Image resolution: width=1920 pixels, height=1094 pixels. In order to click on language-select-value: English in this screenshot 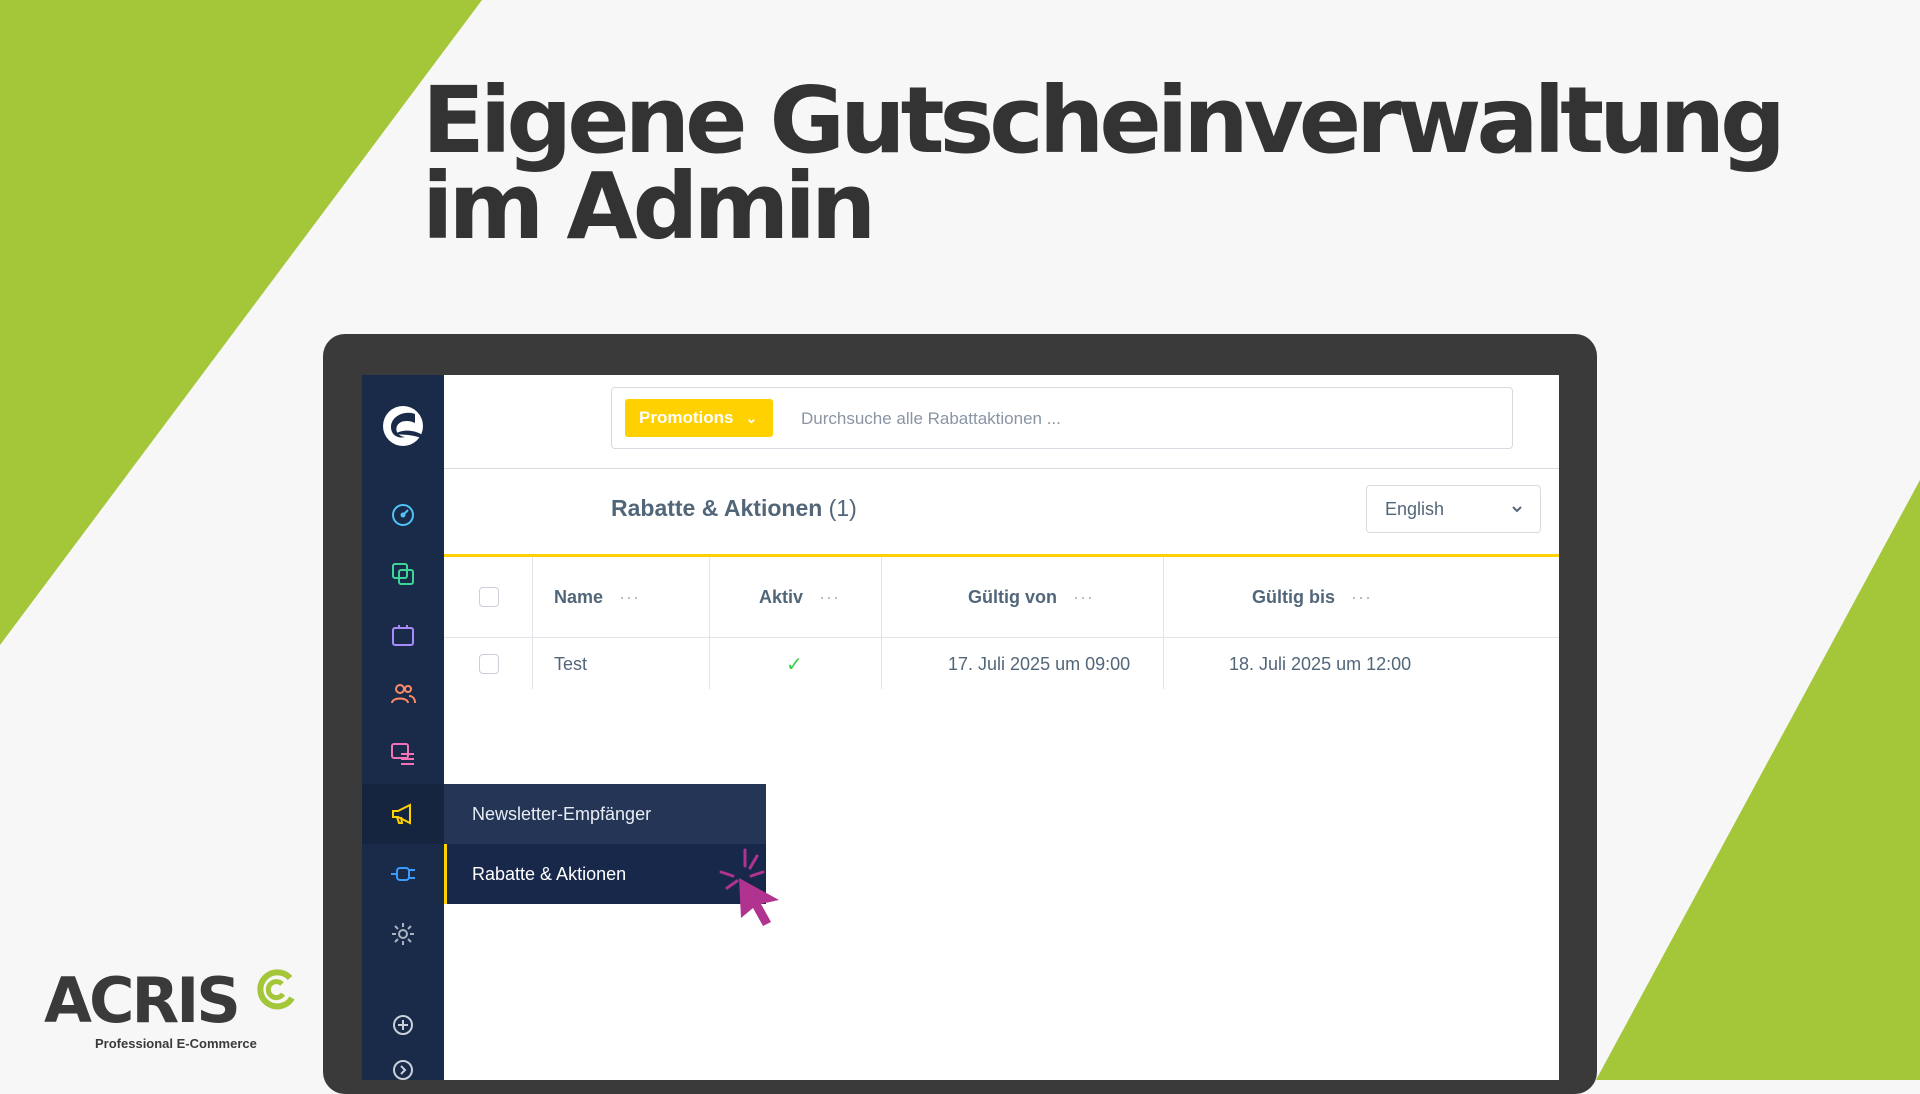, I will do `click(1415, 508)`.